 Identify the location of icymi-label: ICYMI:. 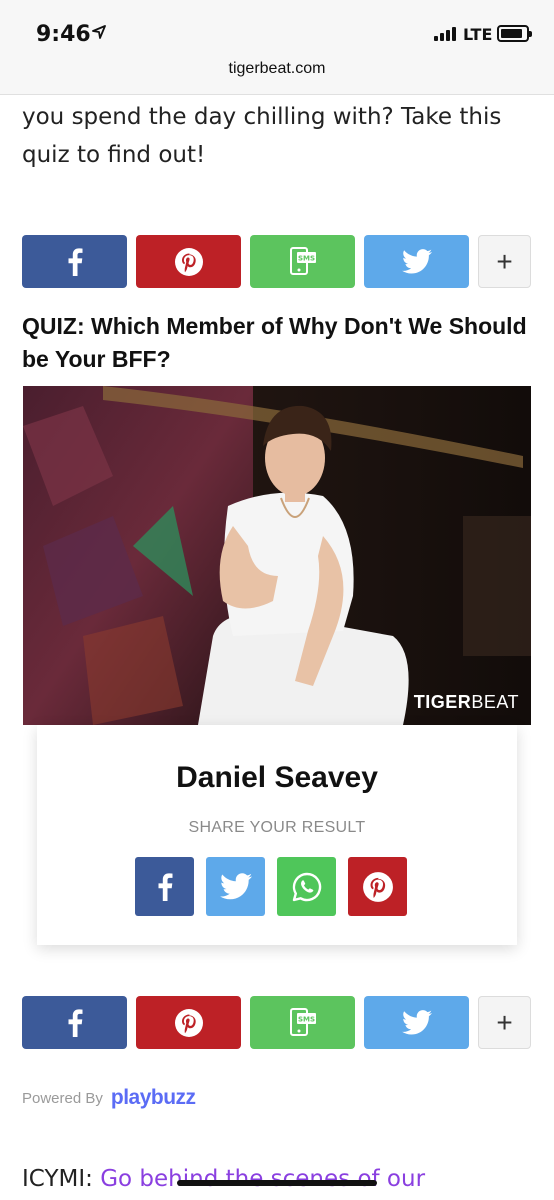
(57, 1179).